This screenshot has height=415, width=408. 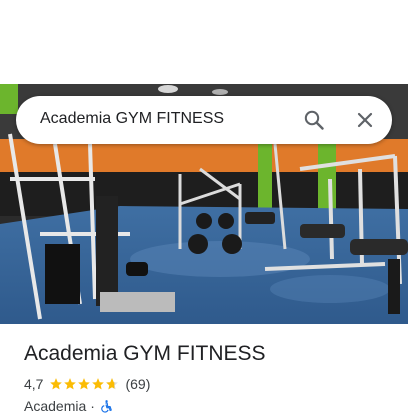 I want to click on rating-value: 4,7, so click(x=34, y=384).